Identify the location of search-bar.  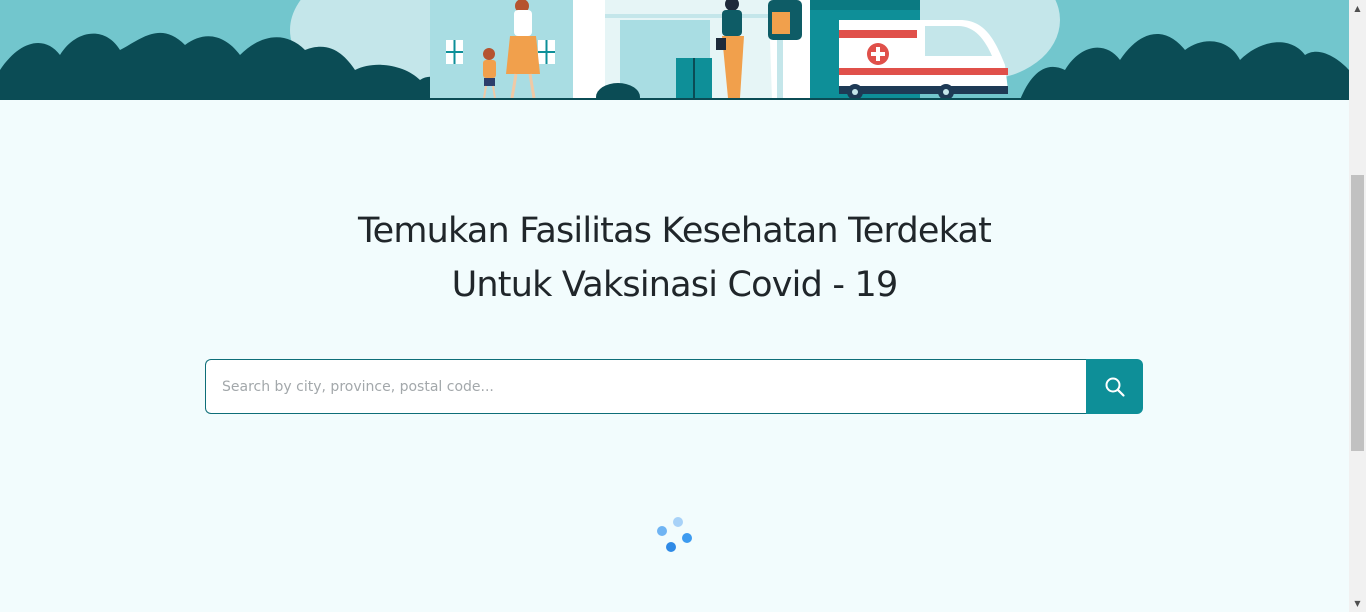
(674, 386).